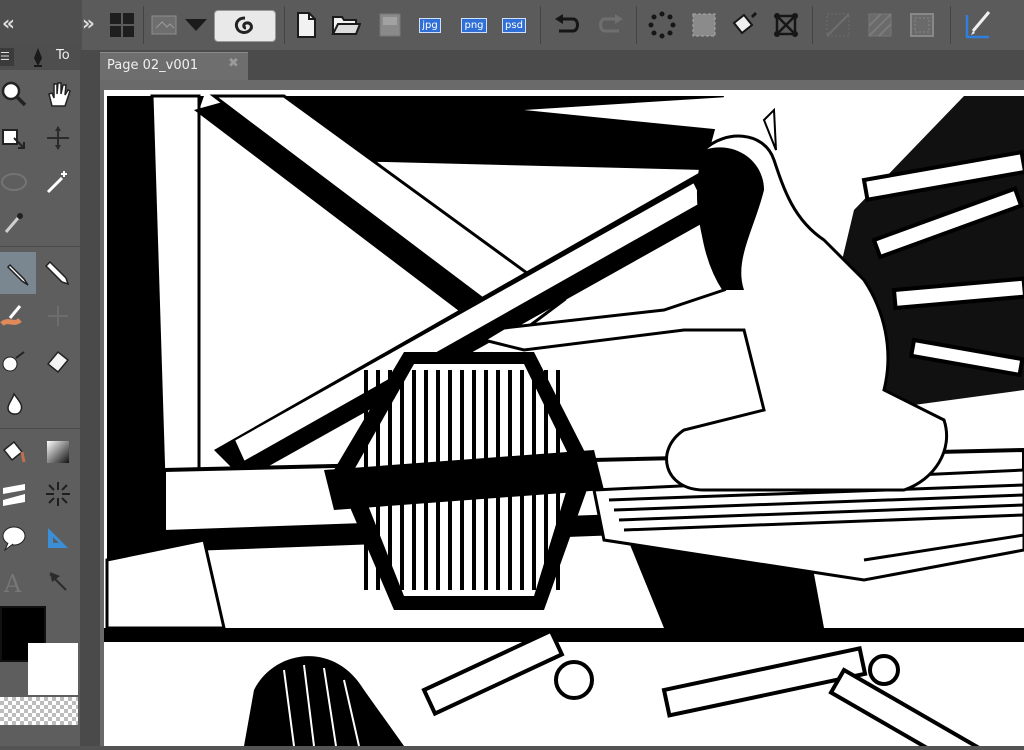 The height and width of the screenshot is (750, 1024). I want to click on fill-button, so click(744, 25).